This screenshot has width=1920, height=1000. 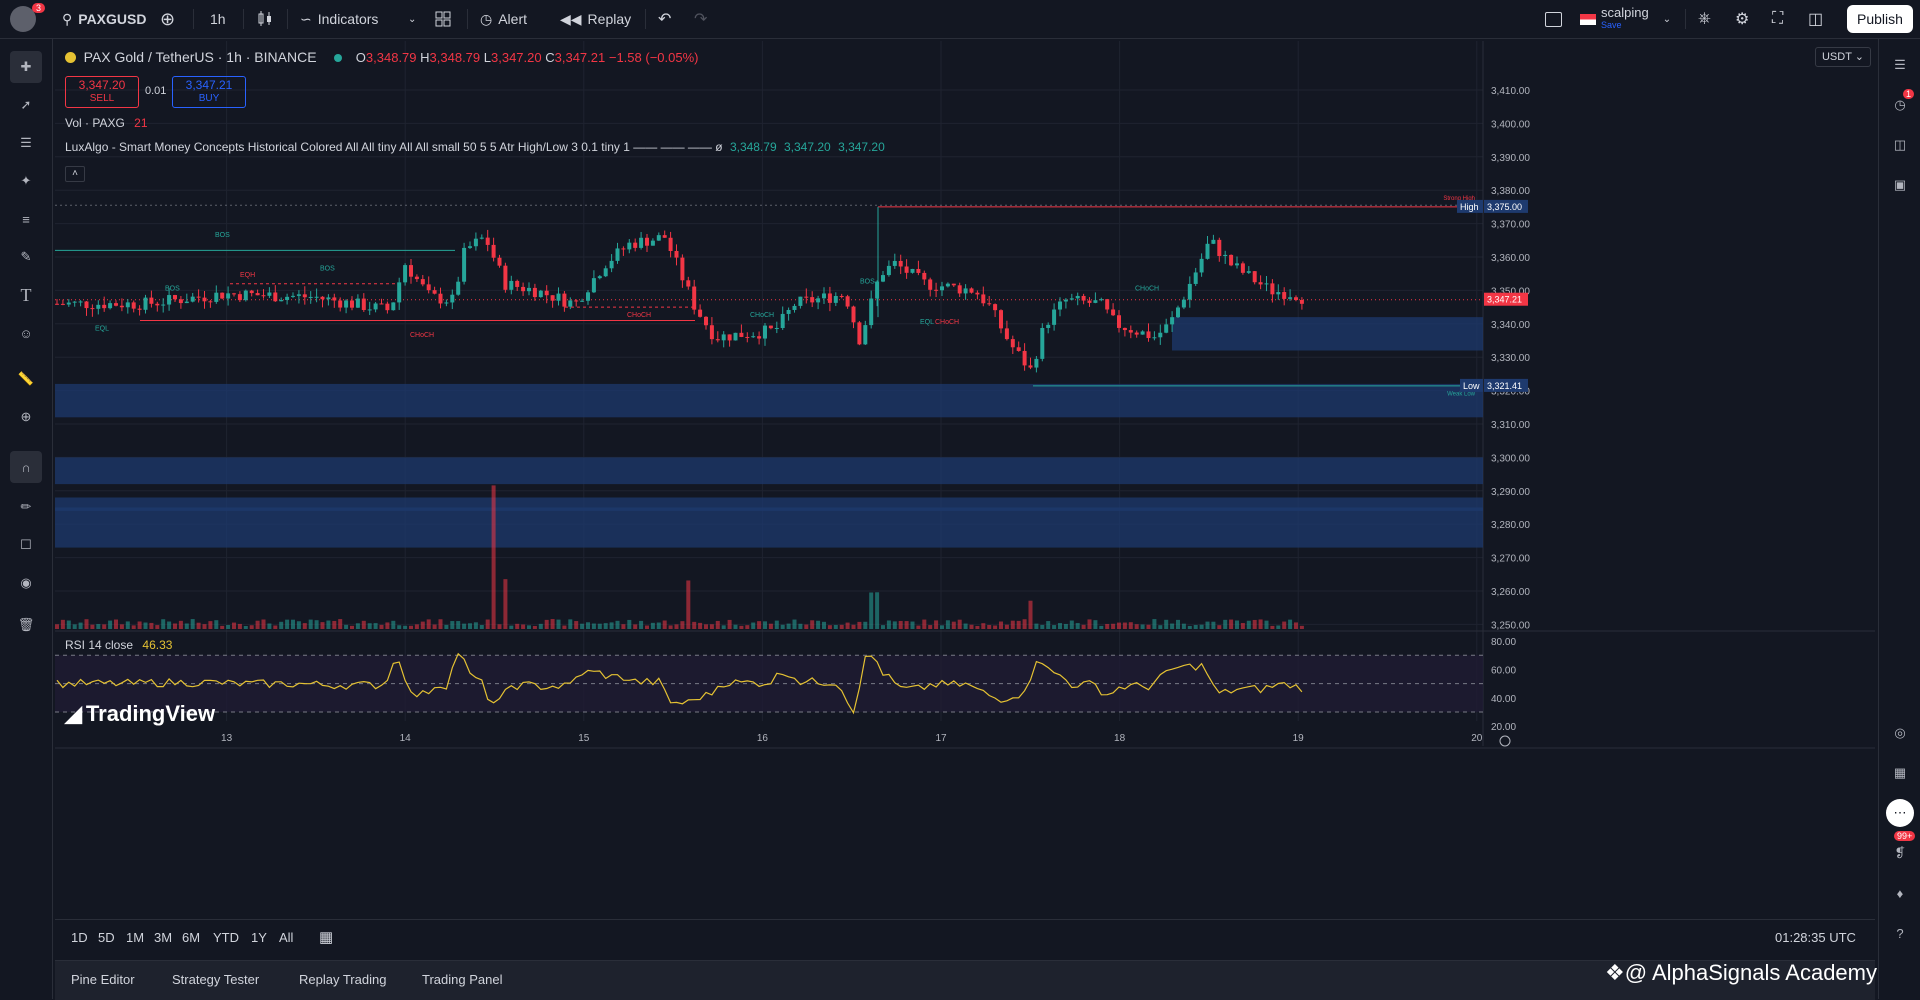 I want to click on timeframe-6m: 6M, so click(x=191, y=937).